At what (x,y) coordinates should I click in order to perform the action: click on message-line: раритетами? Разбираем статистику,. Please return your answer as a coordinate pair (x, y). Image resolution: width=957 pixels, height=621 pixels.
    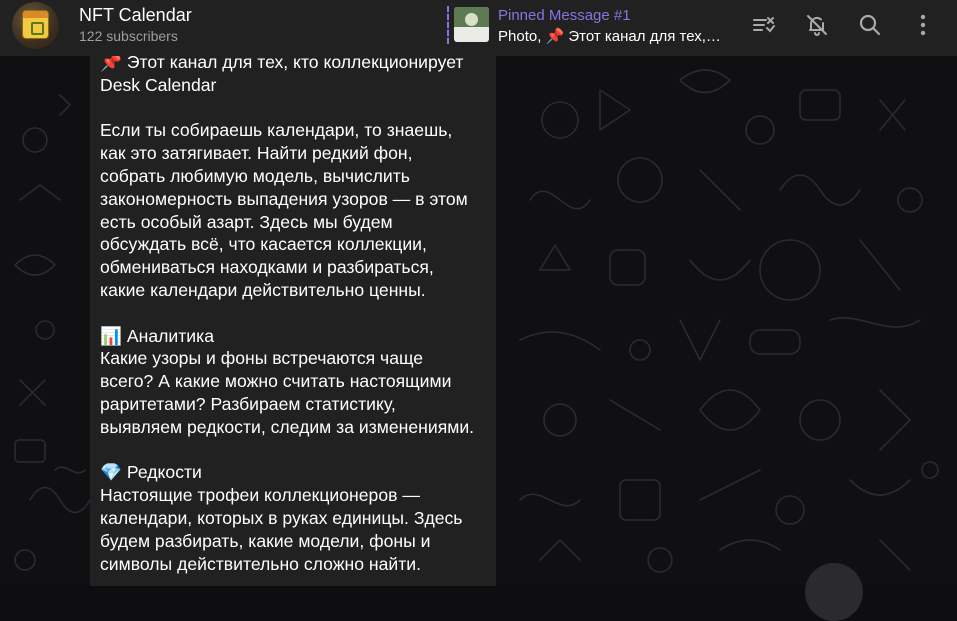
    Looking at the image, I should click on (248, 403).